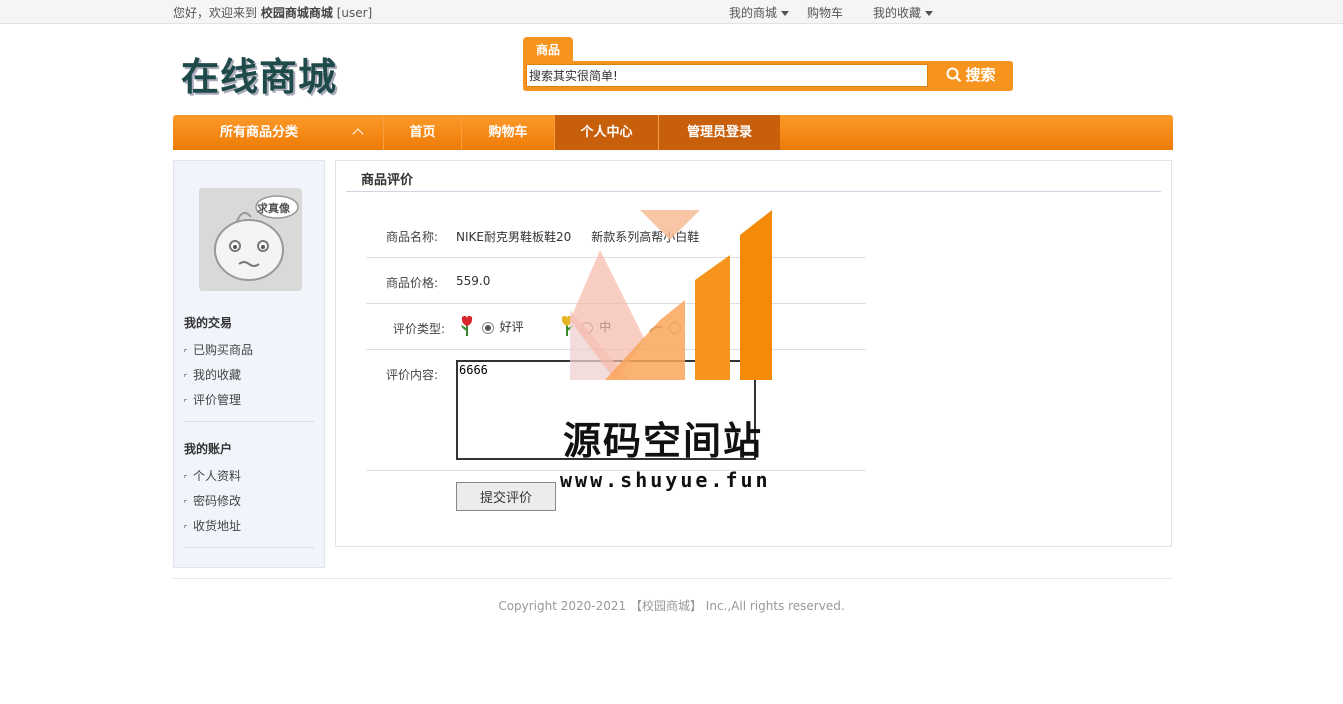 The width and height of the screenshot is (1343, 704). I want to click on review-type-label: 评价类型:, so click(418, 329).